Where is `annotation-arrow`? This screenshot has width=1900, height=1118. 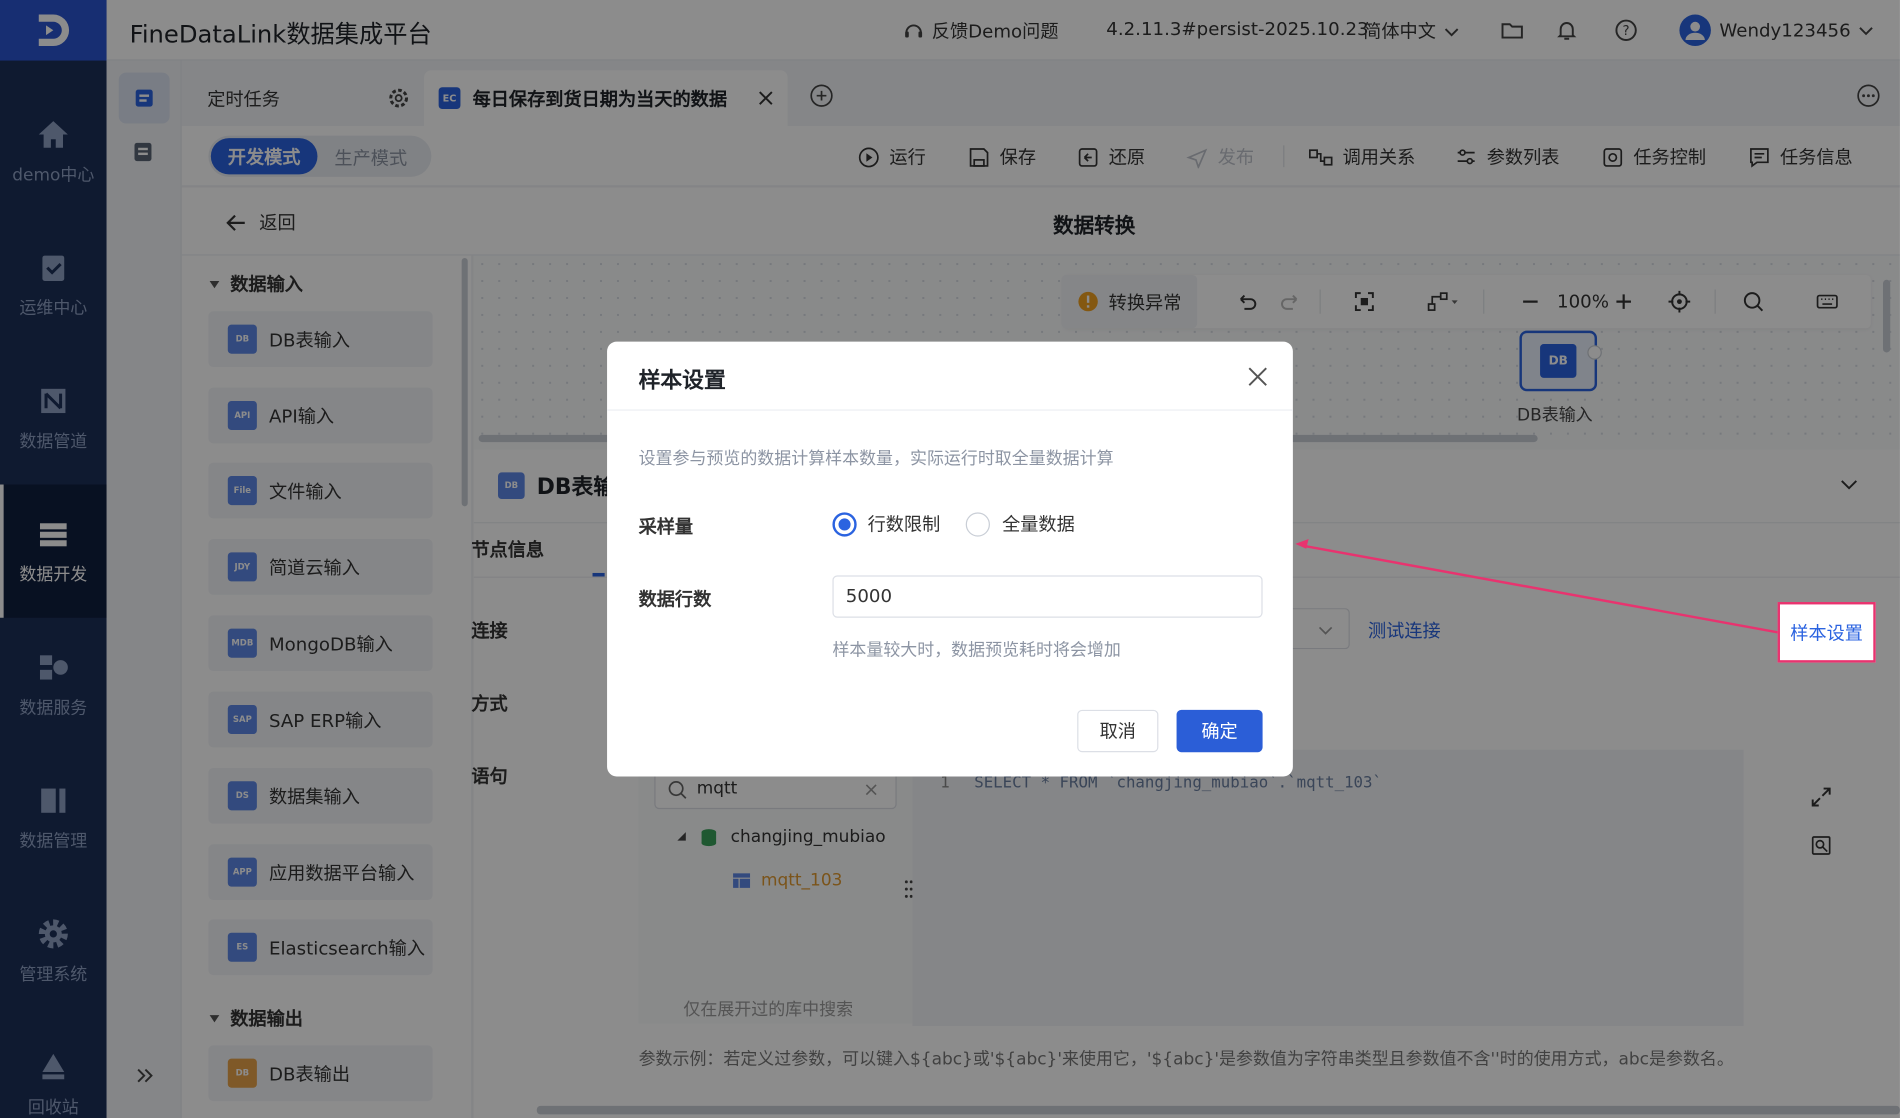 annotation-arrow is located at coordinates (1536, 586).